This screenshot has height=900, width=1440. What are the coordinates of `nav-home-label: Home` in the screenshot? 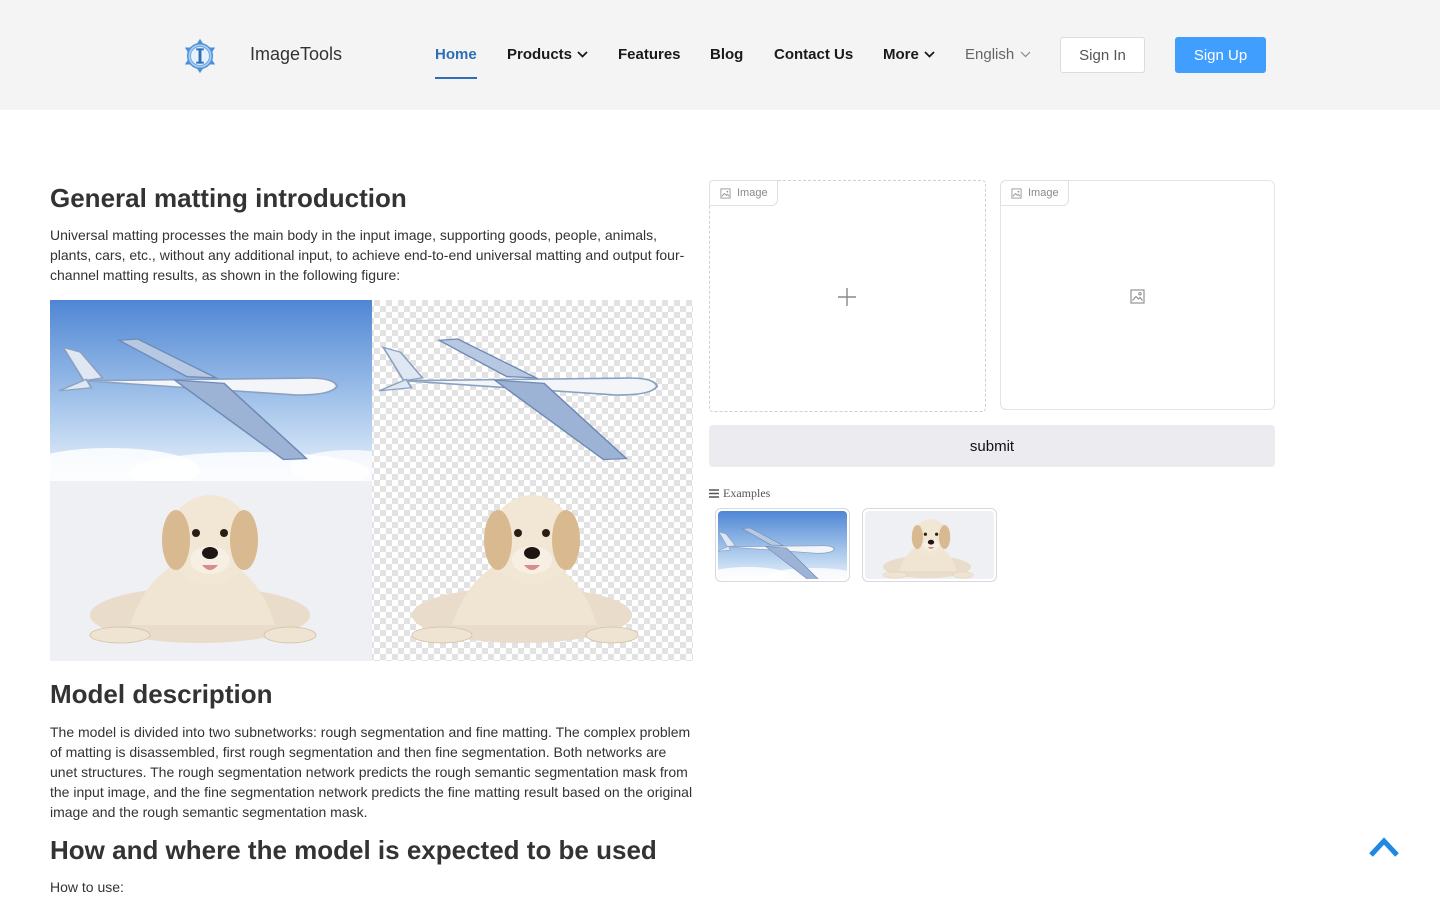 It's located at (456, 54).